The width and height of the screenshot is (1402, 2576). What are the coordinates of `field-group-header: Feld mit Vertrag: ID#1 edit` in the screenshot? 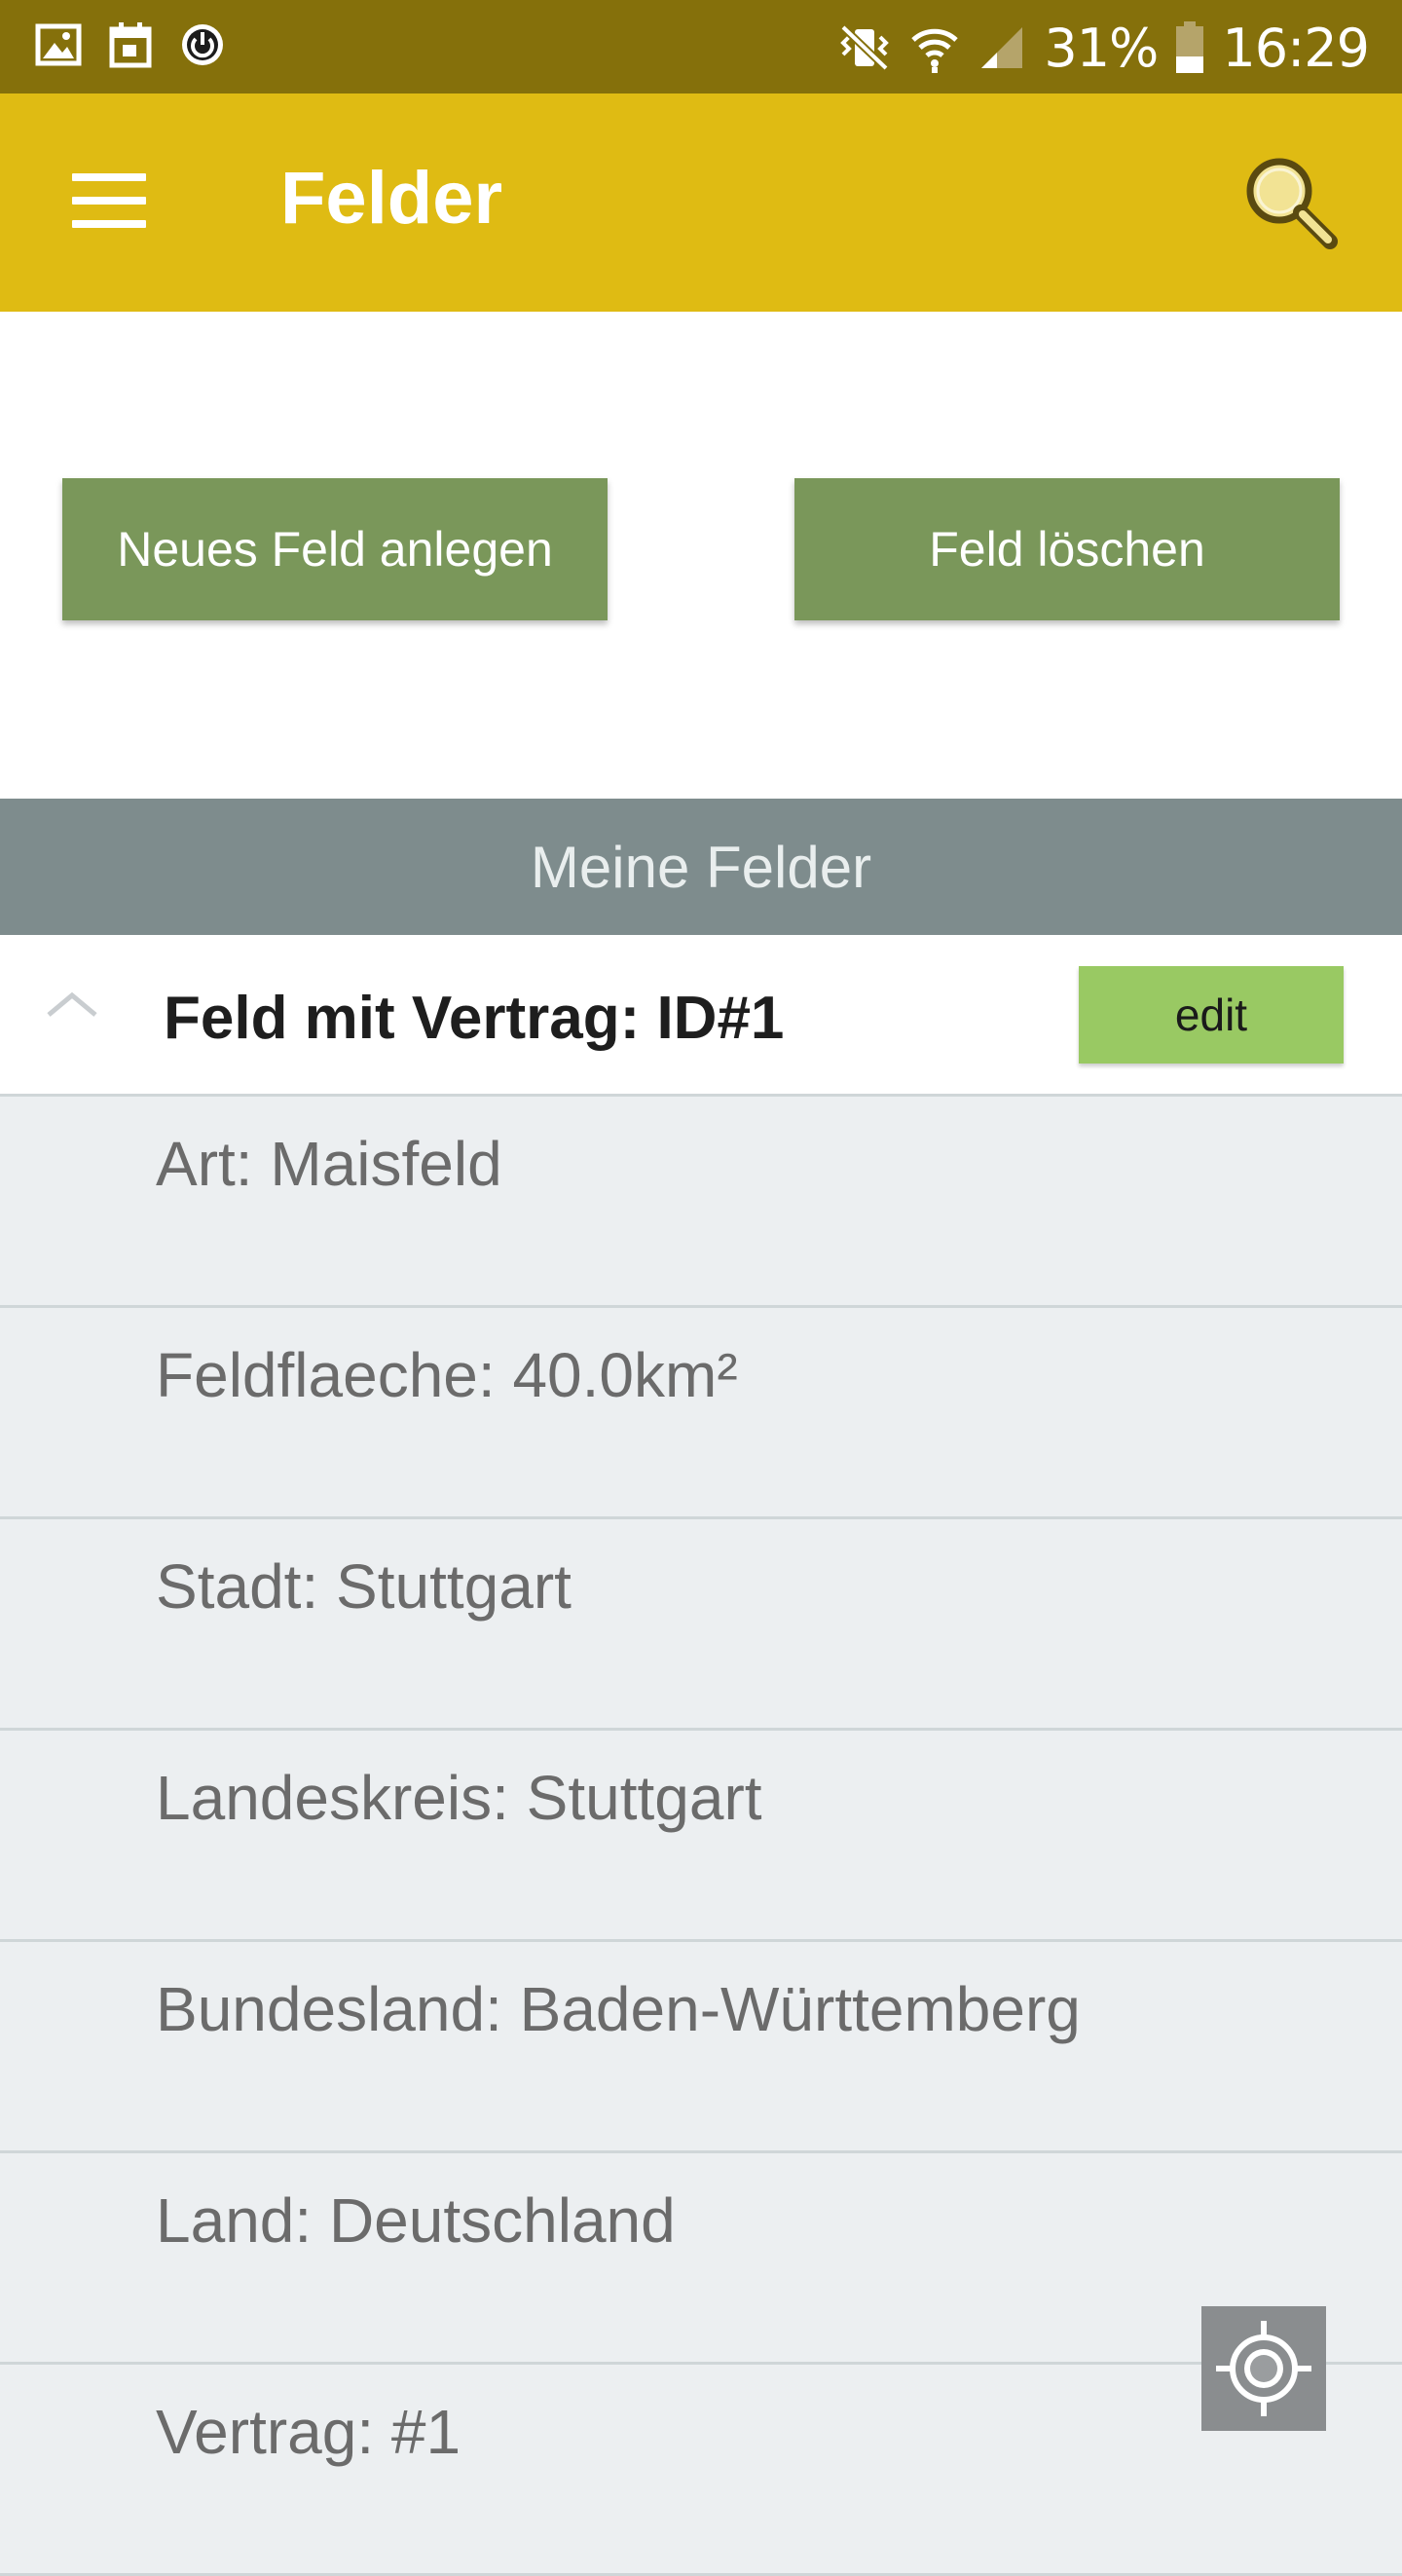 It's located at (701, 1016).